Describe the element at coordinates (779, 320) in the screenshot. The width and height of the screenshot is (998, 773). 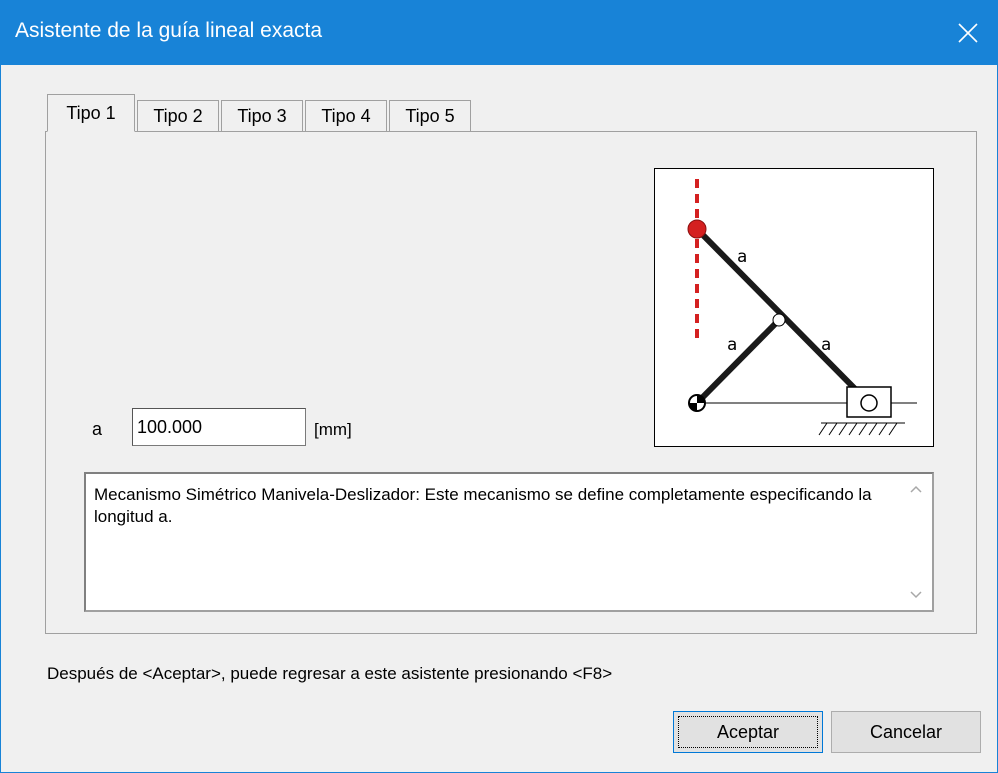
I see `middle-joint` at that location.